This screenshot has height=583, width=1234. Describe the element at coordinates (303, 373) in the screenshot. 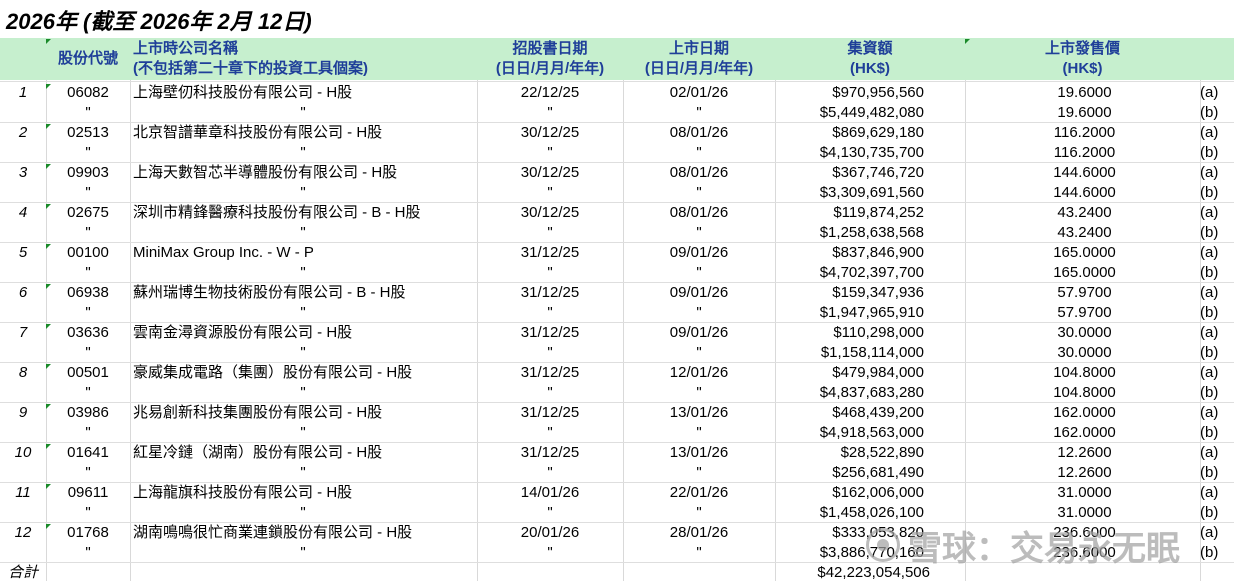

I see `company-name: 豪威集成電路（集團）股份有限公司 - H股` at that location.